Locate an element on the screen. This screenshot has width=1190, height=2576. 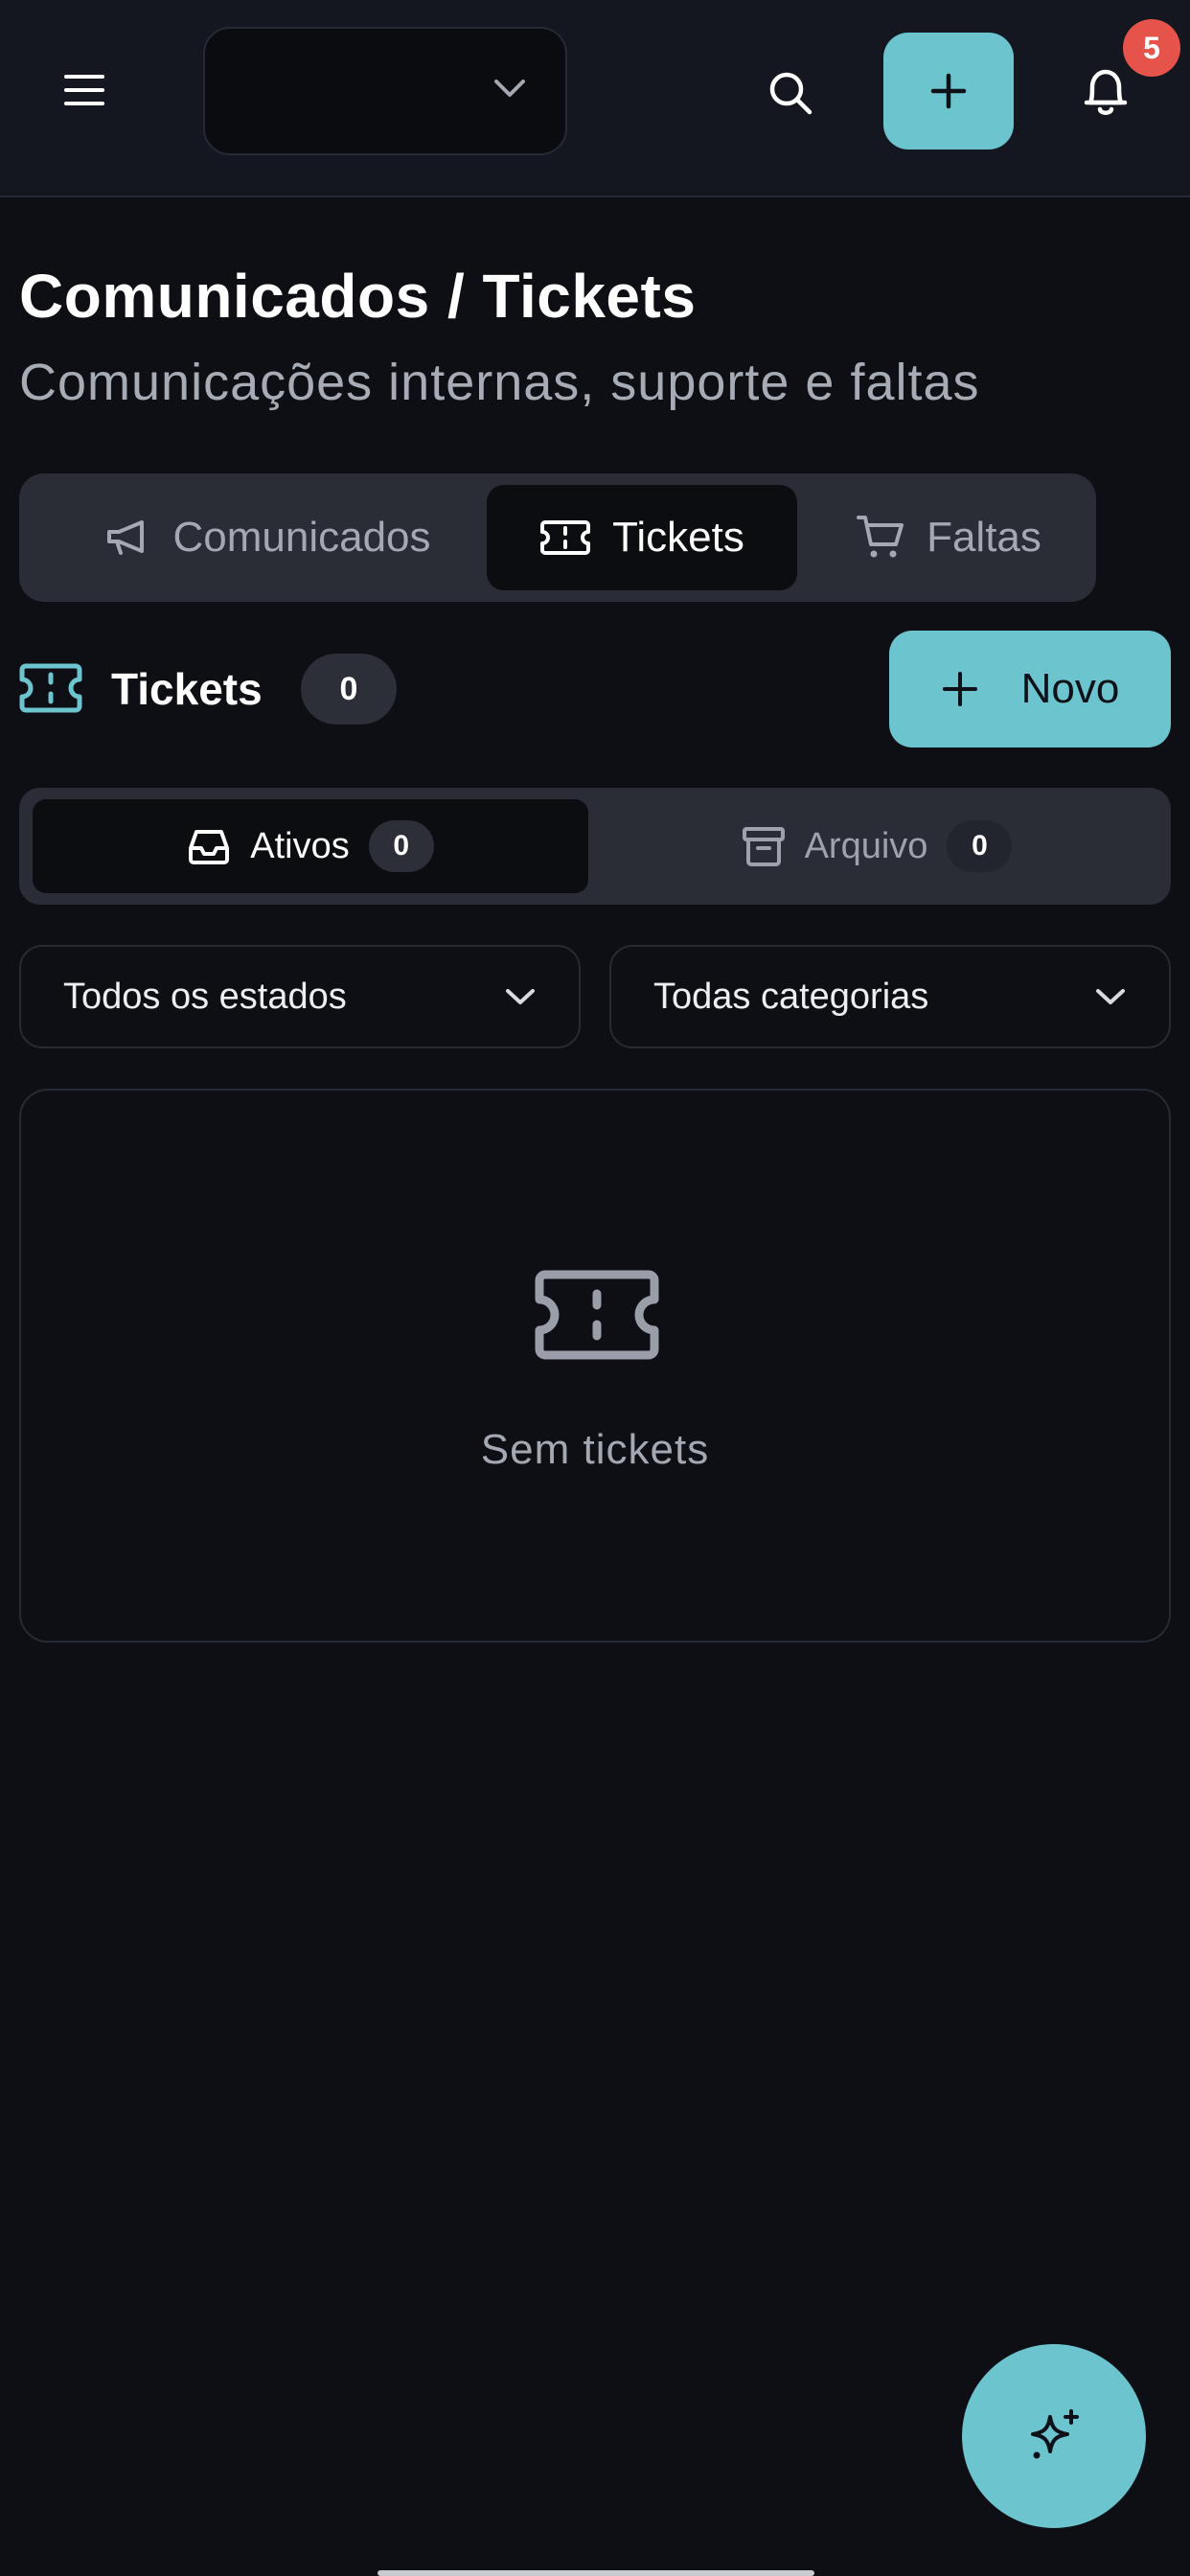
category-filter-select: Todas categorias is located at coordinates (890, 996).